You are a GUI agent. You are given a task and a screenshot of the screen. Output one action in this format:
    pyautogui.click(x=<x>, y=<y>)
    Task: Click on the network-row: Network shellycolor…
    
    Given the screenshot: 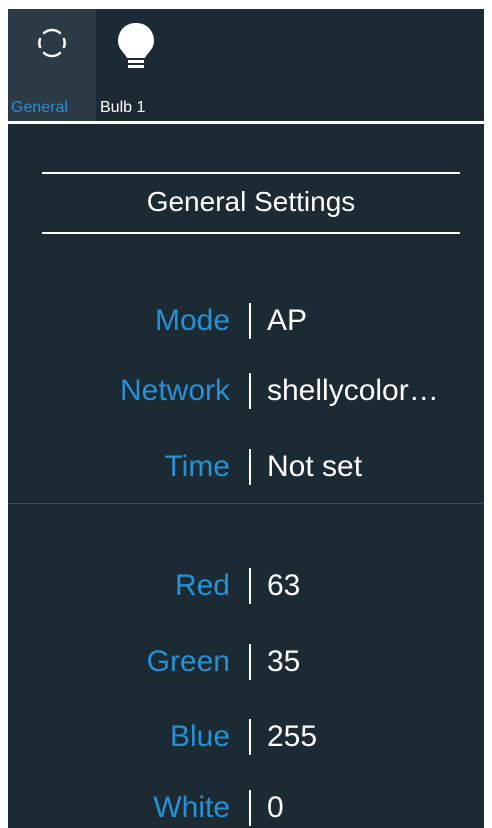 What is the action you would take?
    pyautogui.click(x=246, y=391)
    